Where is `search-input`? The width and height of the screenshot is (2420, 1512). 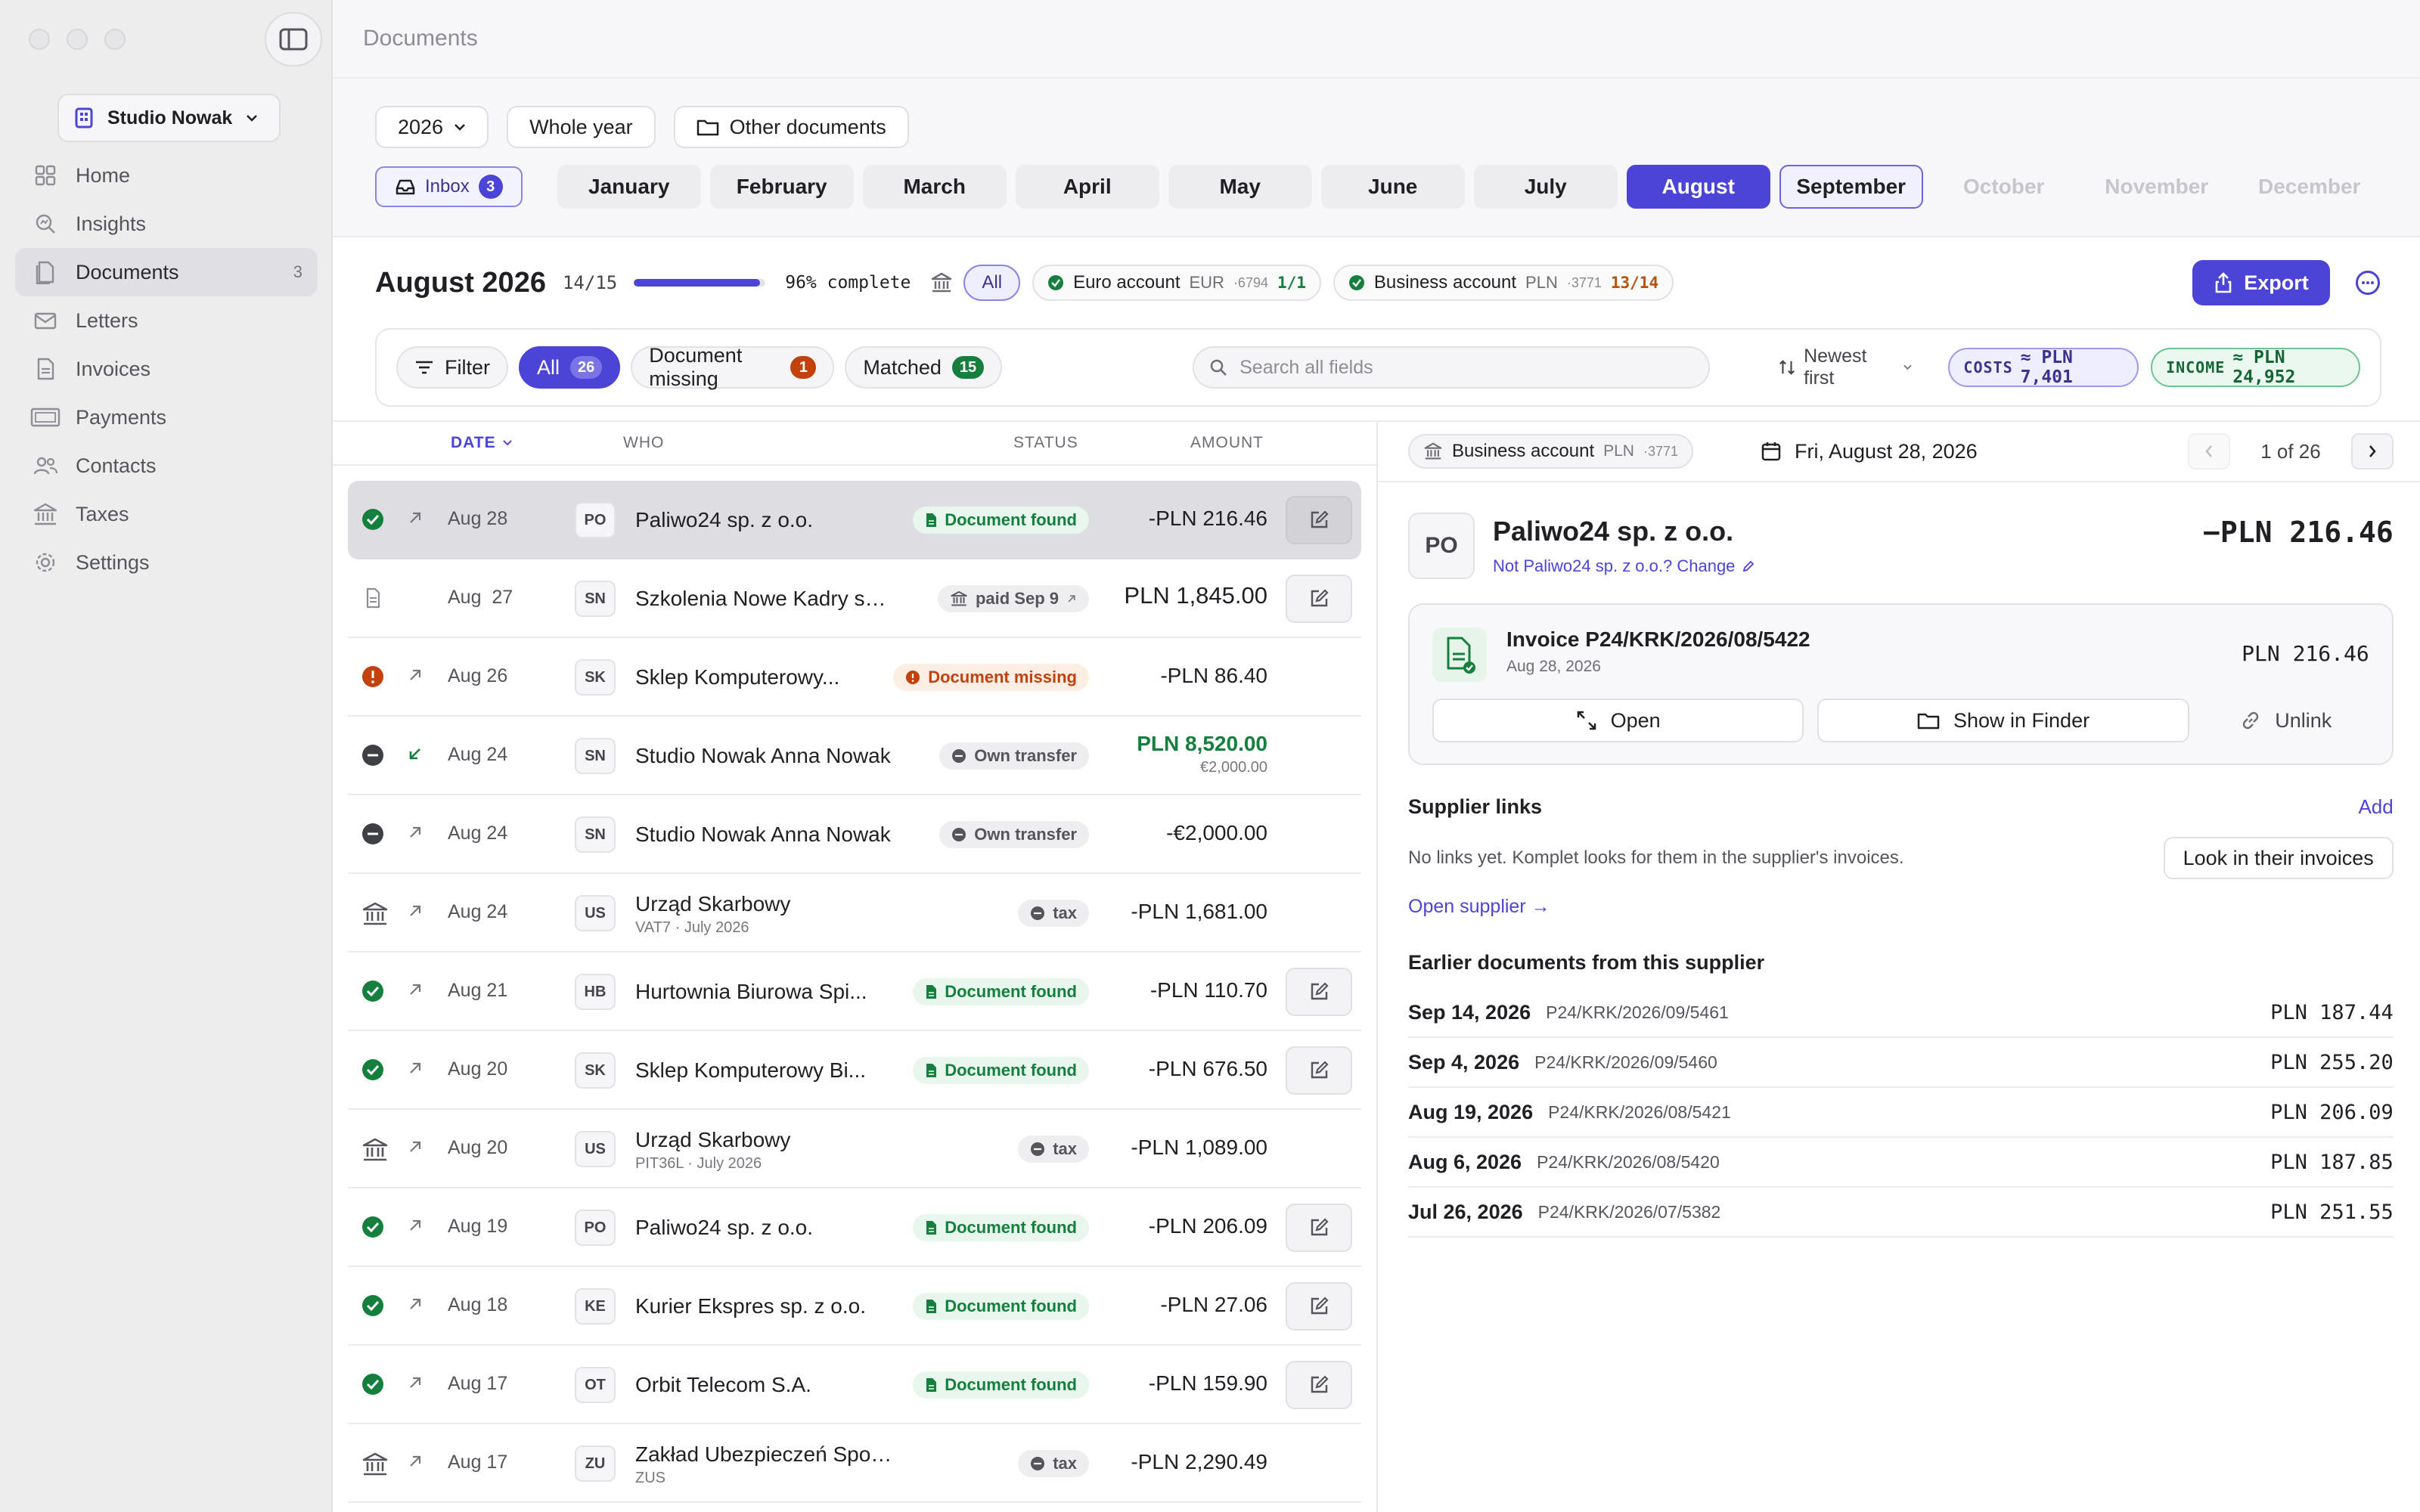
search-input is located at coordinates (1466, 367).